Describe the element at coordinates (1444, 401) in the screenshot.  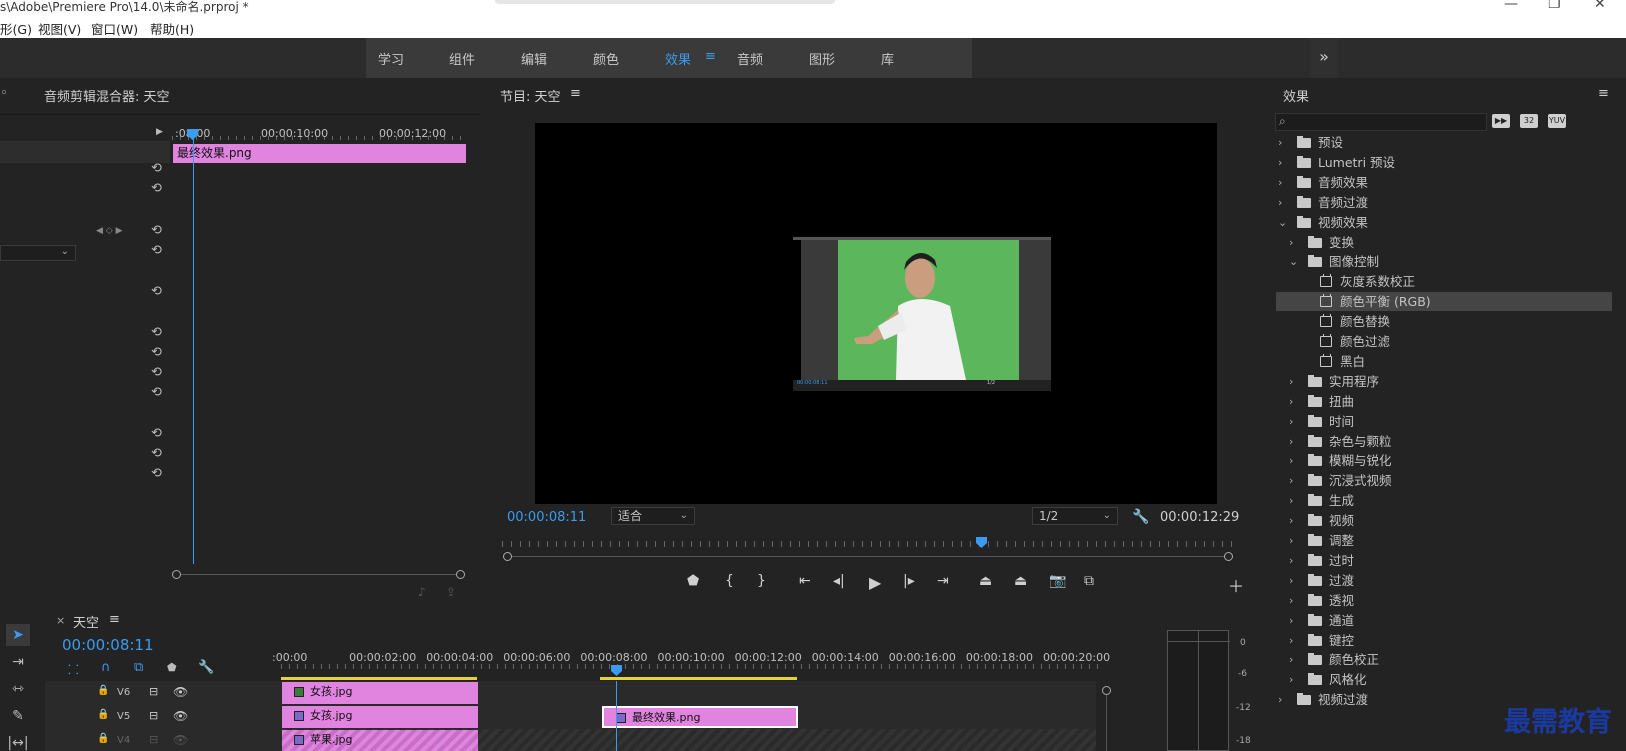
I see `effects-folder: › 扭曲` at that location.